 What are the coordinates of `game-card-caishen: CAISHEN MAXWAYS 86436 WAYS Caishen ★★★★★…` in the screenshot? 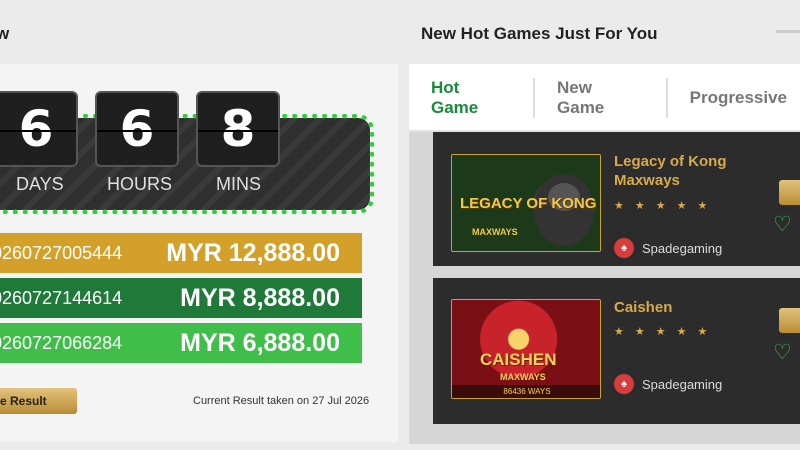 It's located at (616, 351).